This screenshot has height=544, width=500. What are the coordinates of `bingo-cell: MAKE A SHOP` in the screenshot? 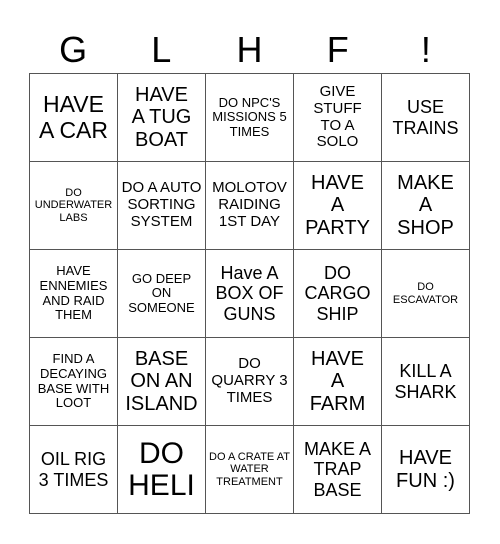 It's located at (426, 206).